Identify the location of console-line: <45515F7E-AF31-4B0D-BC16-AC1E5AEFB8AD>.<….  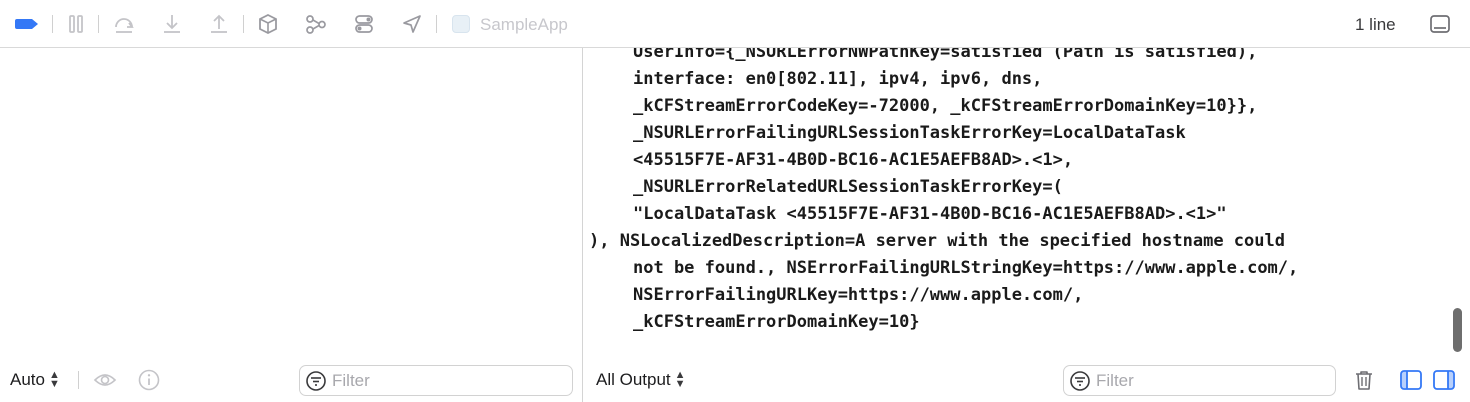
(853, 160).